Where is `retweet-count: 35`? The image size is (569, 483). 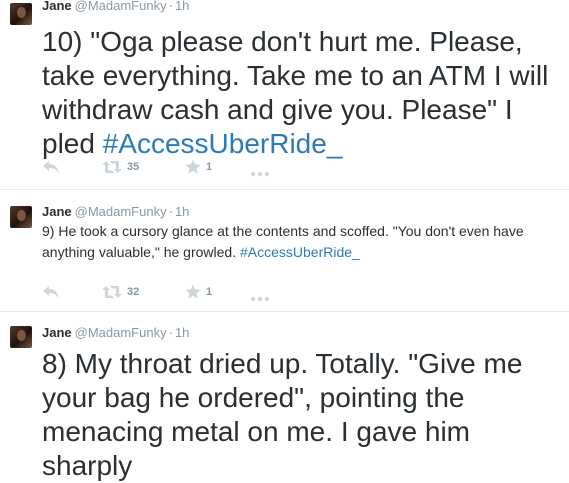
retweet-count: 35 is located at coordinates (137, 167).